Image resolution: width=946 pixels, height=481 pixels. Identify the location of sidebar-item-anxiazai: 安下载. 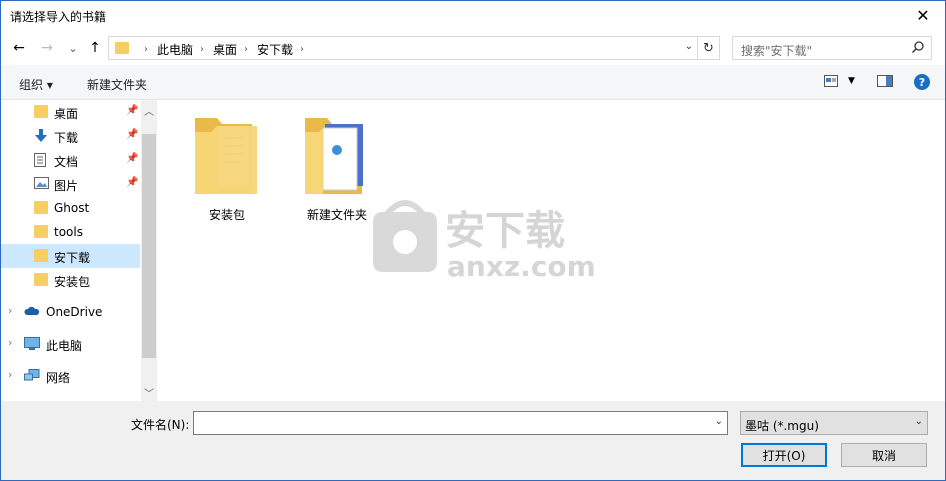
(70, 256).